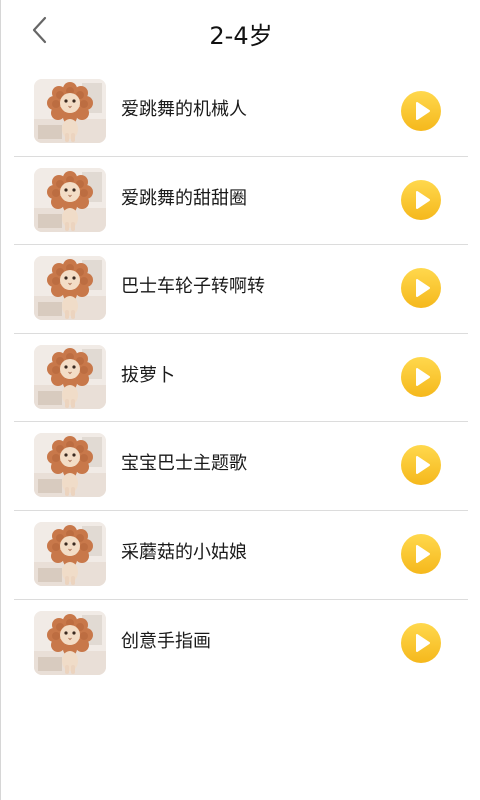 Image resolution: width=480 pixels, height=800 pixels. I want to click on song-list-item: 爱跳舞的甜甜圈, so click(241, 201).